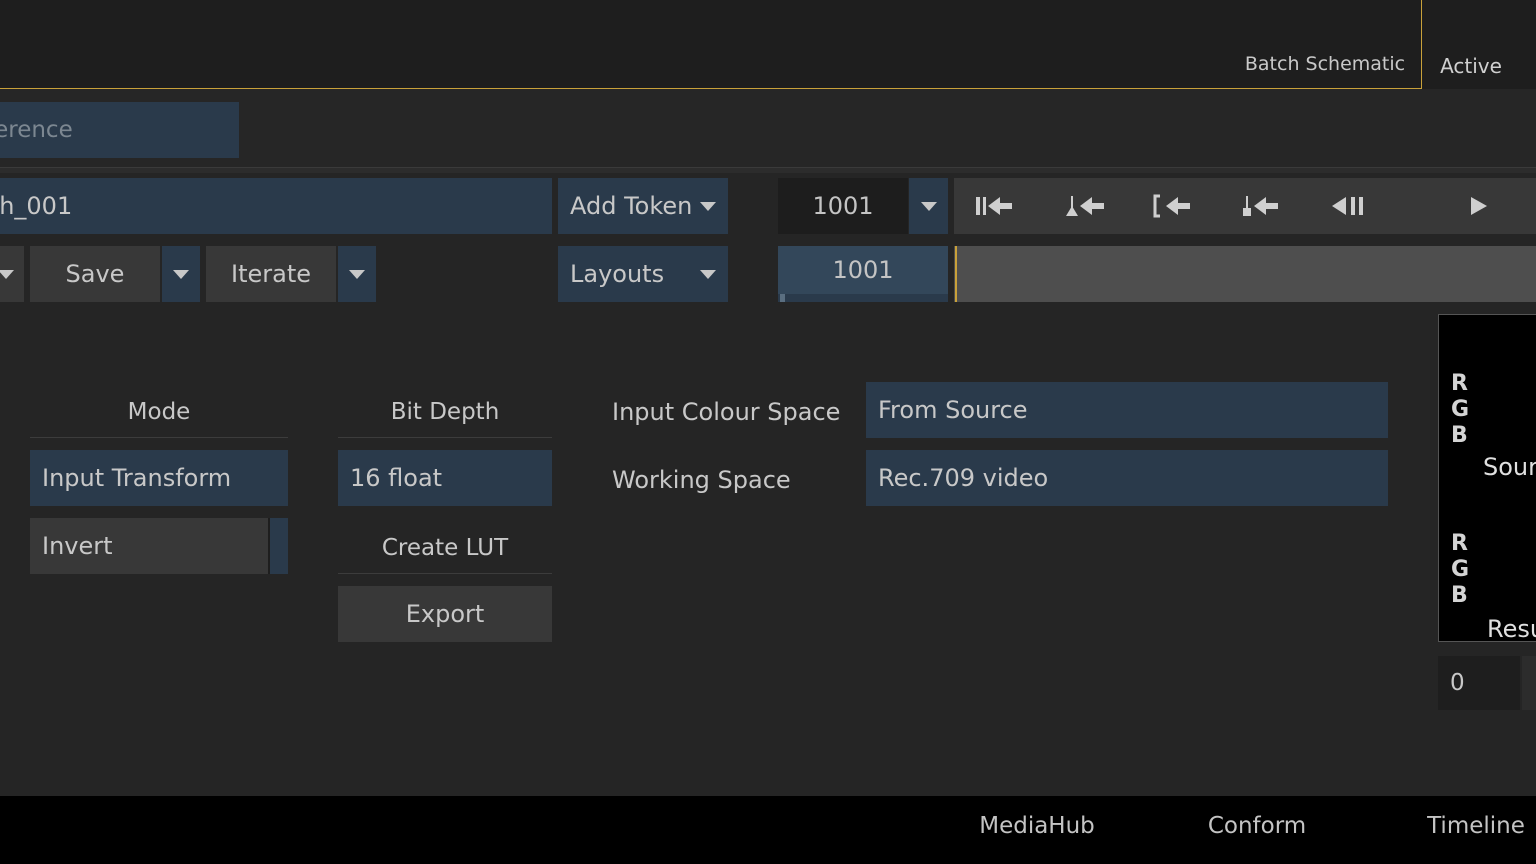  I want to click on source-rgb-labels: R G B, so click(1460, 410).